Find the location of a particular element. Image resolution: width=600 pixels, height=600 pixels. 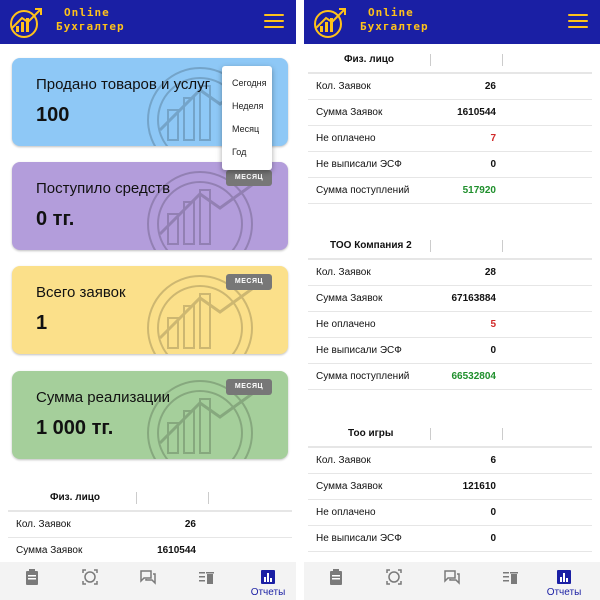

table-row: Сумма Заявок 67163884 is located at coordinates (450, 299).